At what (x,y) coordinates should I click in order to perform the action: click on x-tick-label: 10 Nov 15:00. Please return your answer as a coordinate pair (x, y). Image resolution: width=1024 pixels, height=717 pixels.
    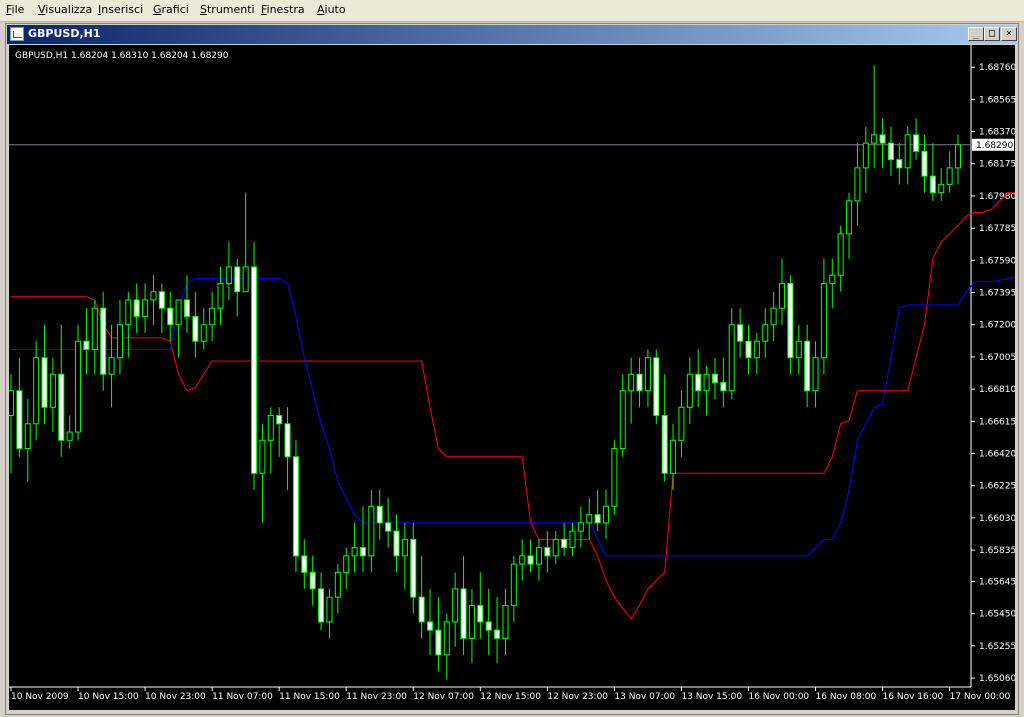
    Looking at the image, I should click on (108, 697).